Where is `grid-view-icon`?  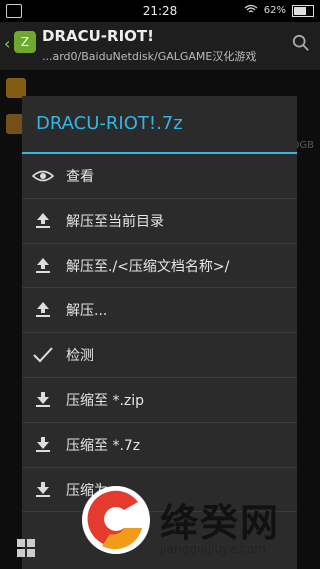 grid-view-icon is located at coordinates (26, 548).